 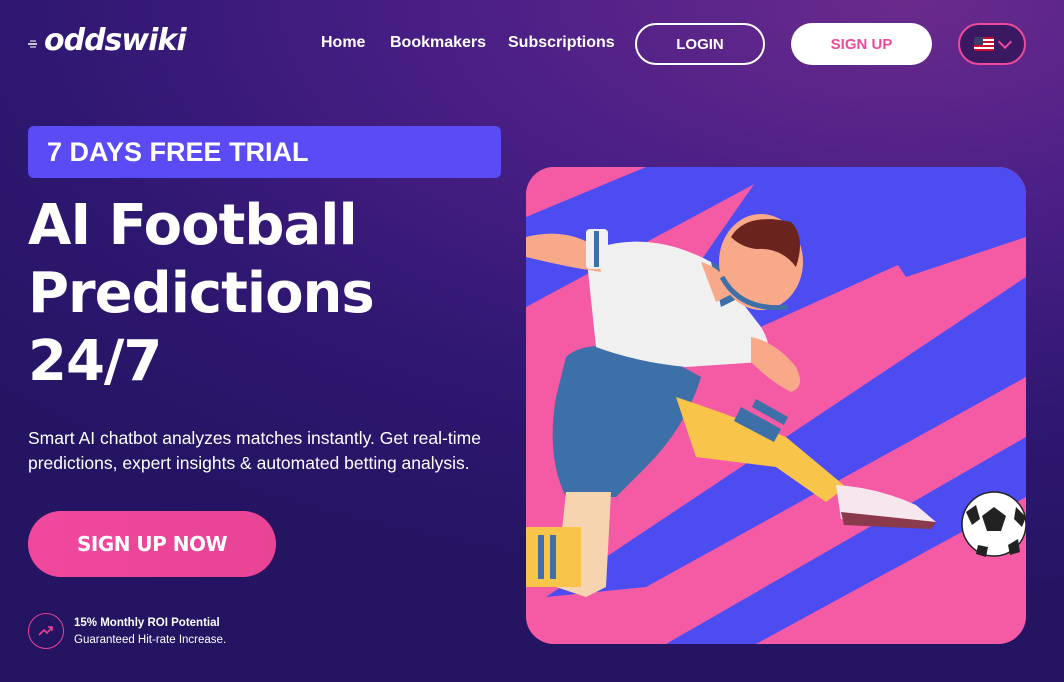 What do you see at coordinates (984, 44) in the screenshot?
I see `us-flag-icon` at bounding box center [984, 44].